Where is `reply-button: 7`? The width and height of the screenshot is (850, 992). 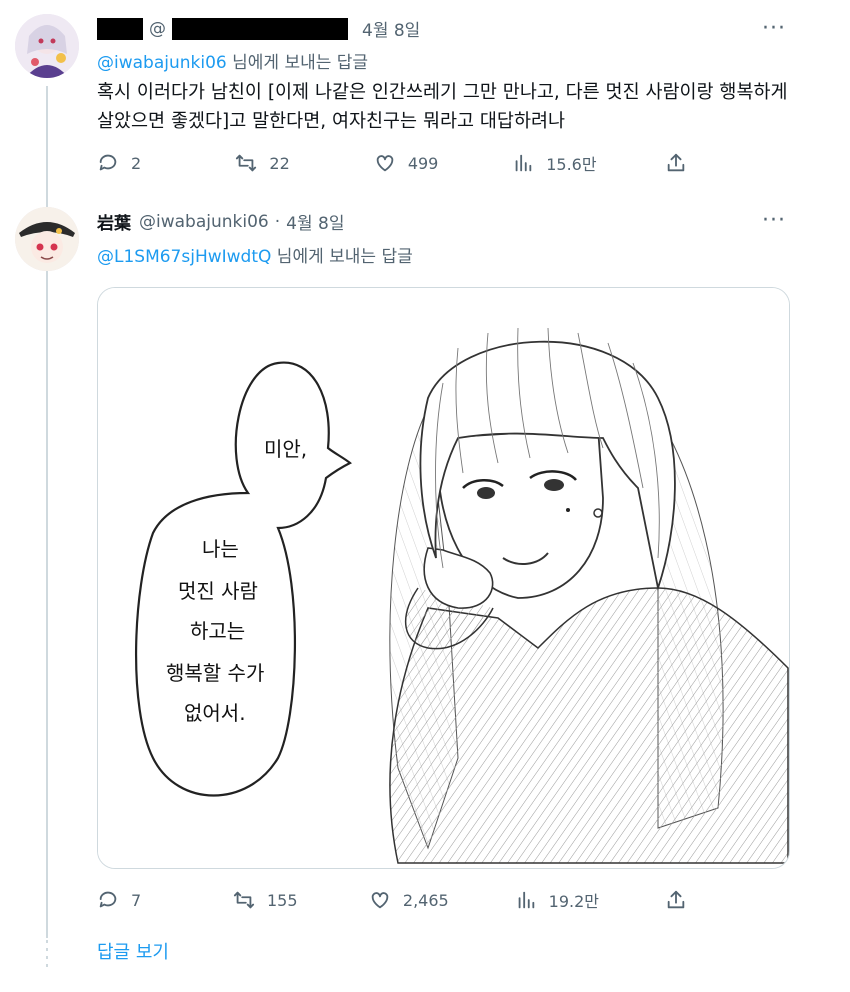
reply-button: 7 is located at coordinates (132, 900).